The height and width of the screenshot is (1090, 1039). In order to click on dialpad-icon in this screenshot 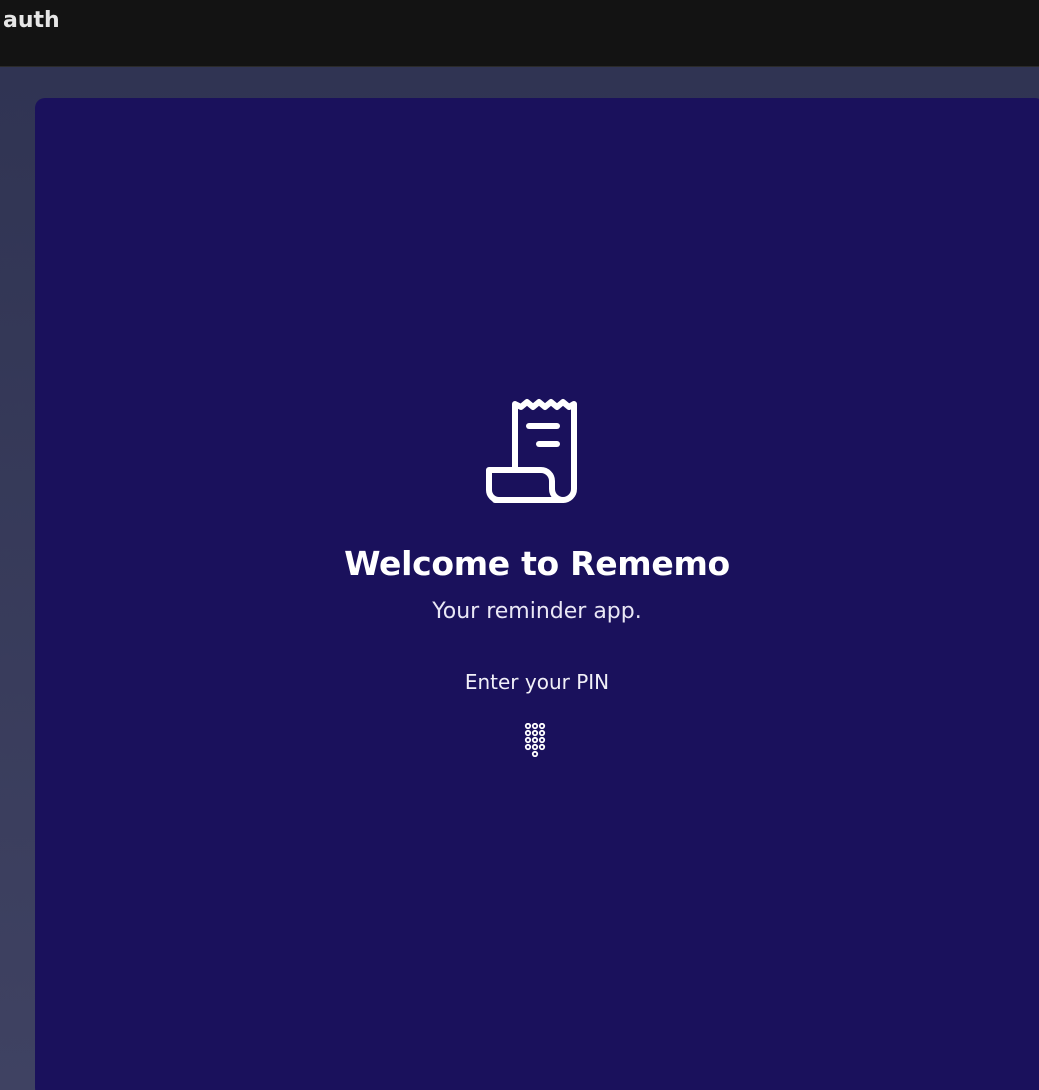, I will do `click(537, 740)`.